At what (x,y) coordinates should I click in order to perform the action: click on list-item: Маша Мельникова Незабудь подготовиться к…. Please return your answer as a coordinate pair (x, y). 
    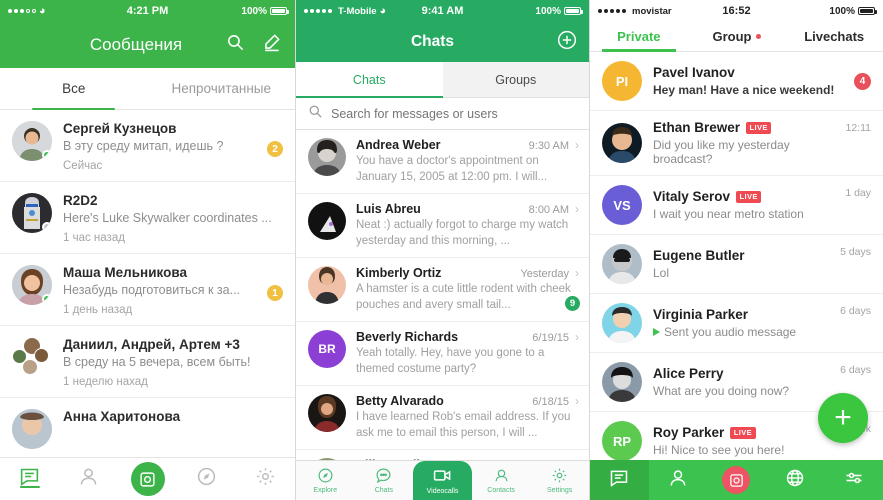
    Looking at the image, I should click on (147, 290).